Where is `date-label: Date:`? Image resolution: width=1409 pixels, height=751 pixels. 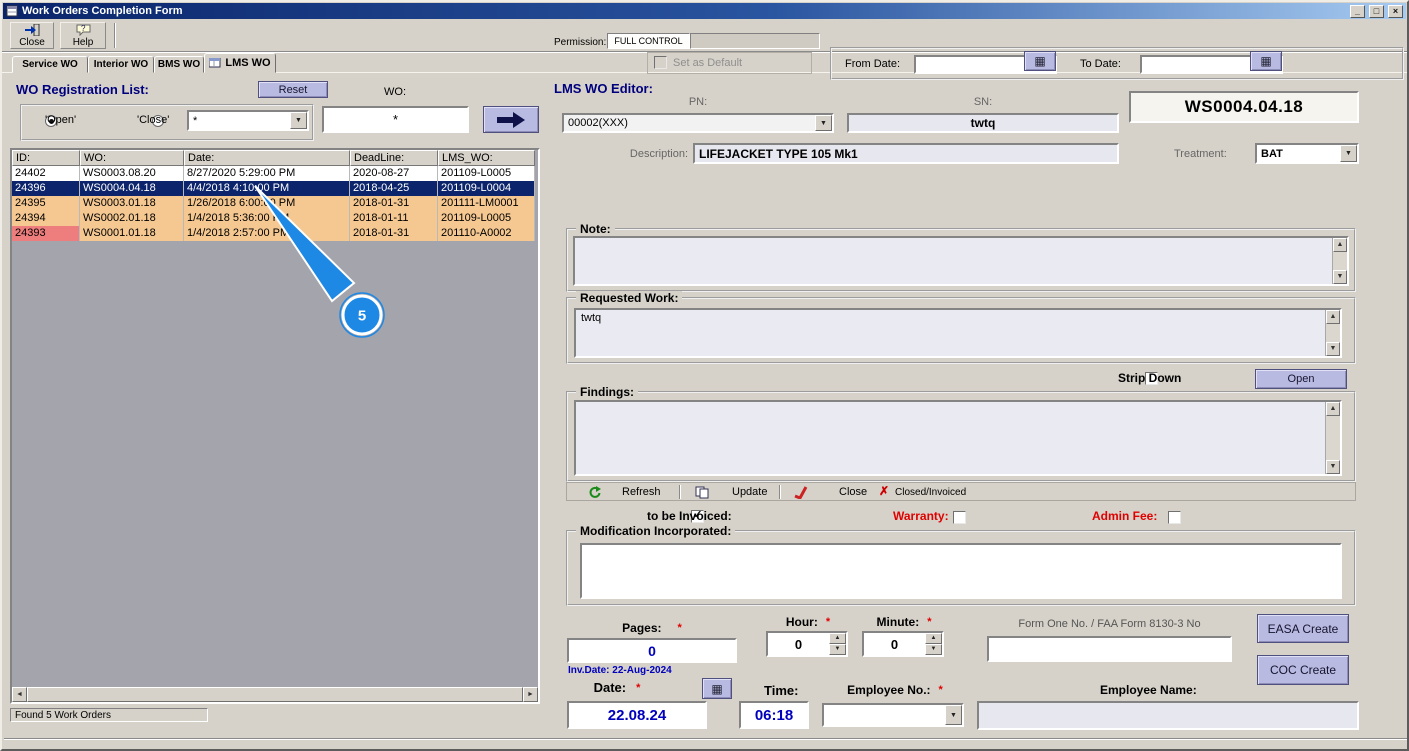
date-label: Date: is located at coordinates (610, 687).